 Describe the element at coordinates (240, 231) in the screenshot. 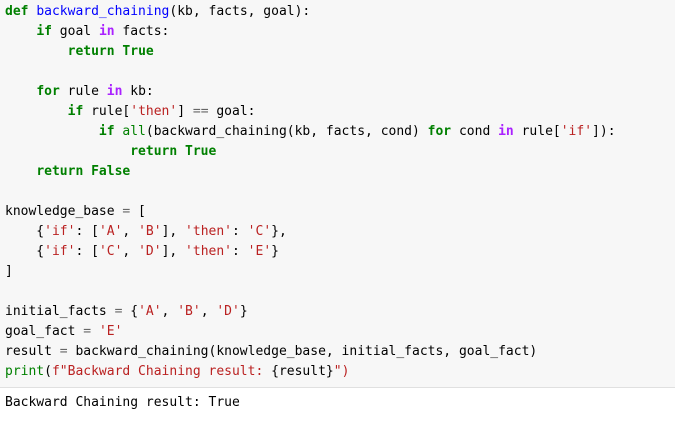

I see `code-token: :` at that location.